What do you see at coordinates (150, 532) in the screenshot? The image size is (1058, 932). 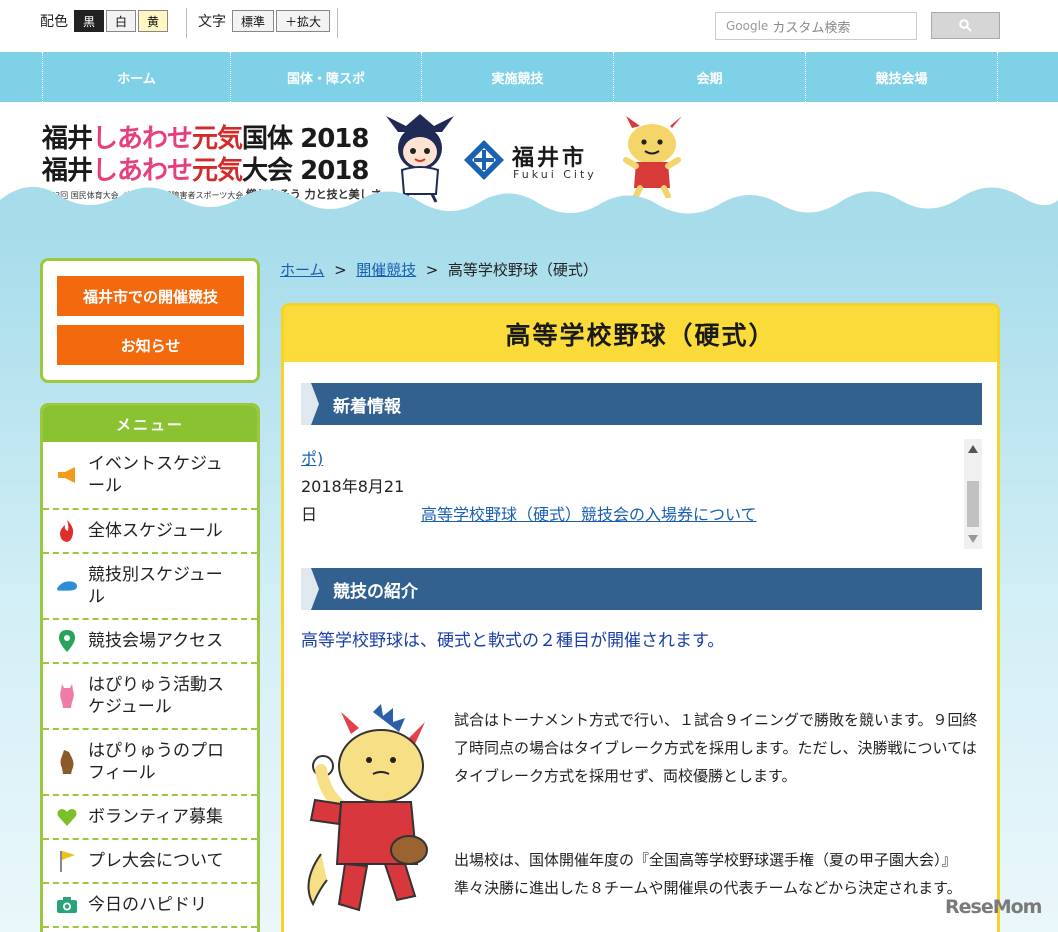 I see `sidebar-item-overall-schedule: 全体スケジュール` at bounding box center [150, 532].